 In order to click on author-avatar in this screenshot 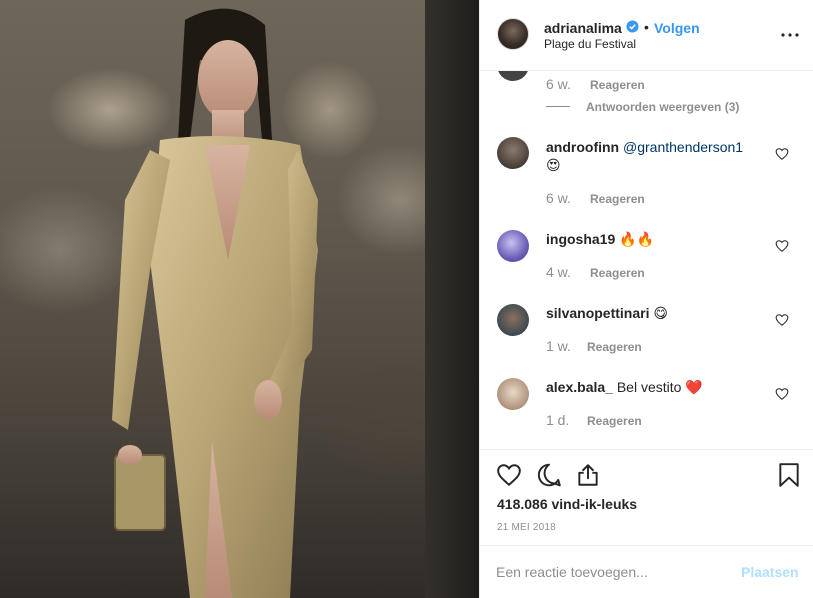, I will do `click(513, 34)`.